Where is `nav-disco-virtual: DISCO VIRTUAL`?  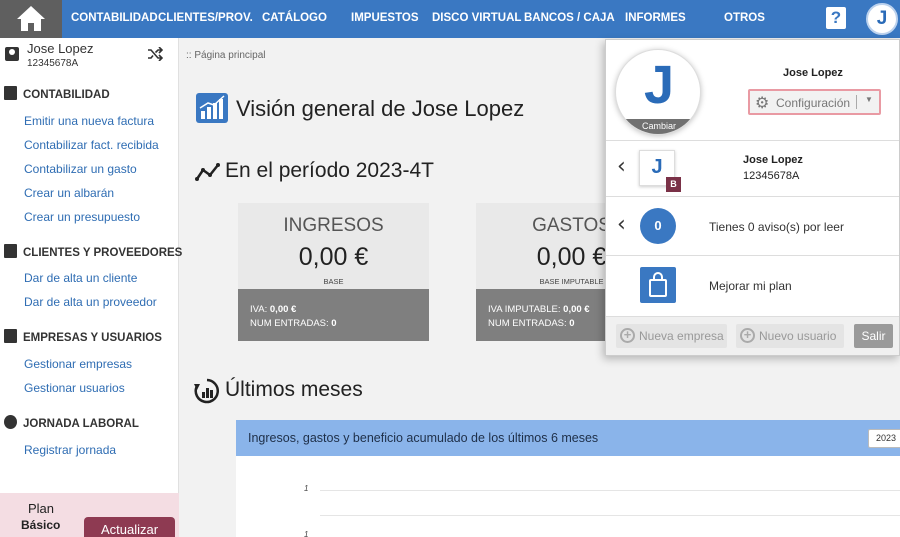
nav-disco-virtual: DISCO VIRTUAL is located at coordinates (476, 19).